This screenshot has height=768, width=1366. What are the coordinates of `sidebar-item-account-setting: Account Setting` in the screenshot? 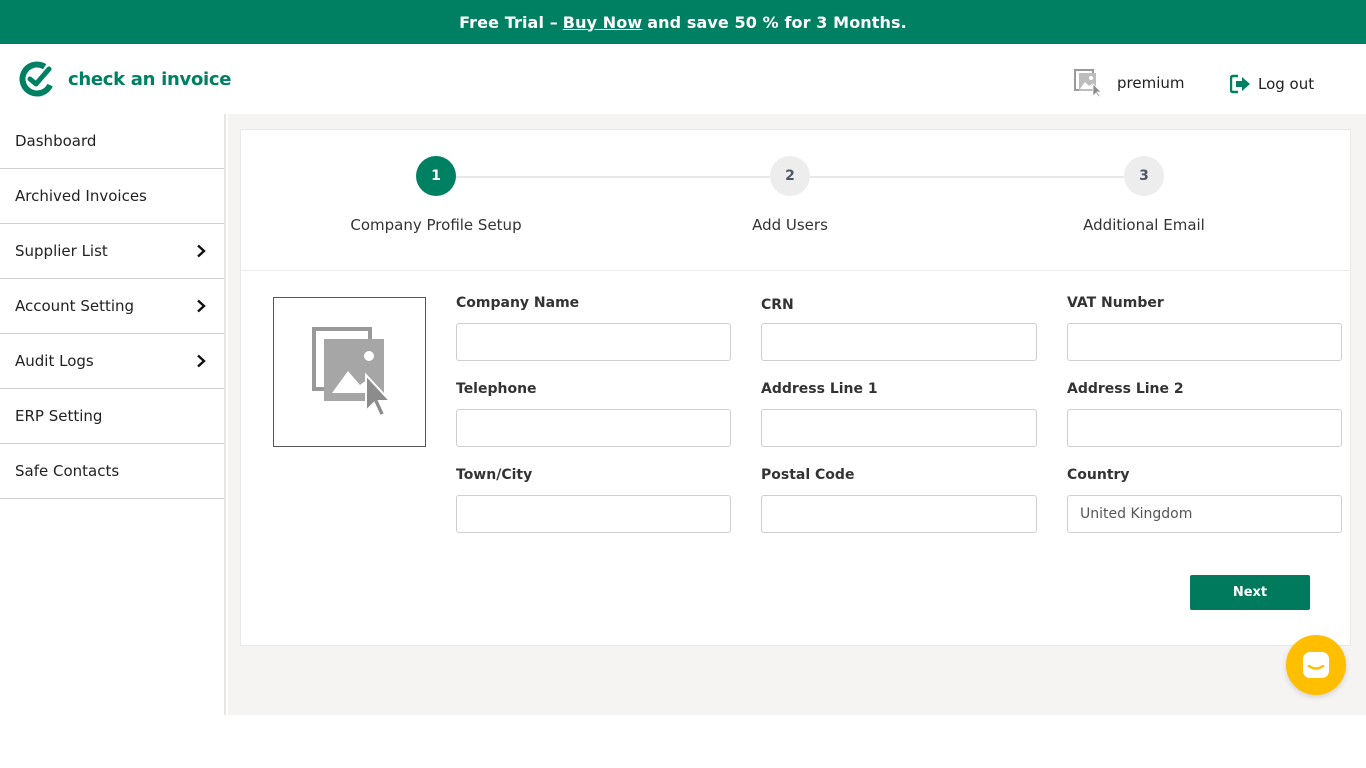 It's located at (112, 306).